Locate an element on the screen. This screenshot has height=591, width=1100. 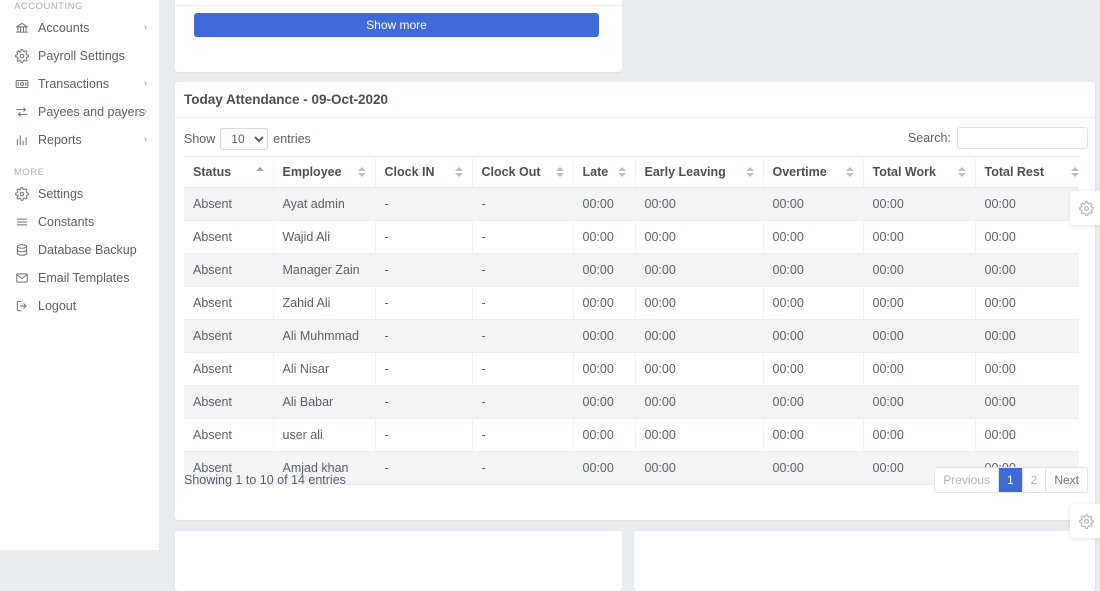
sort-asc-icon is located at coordinates (259, 172).